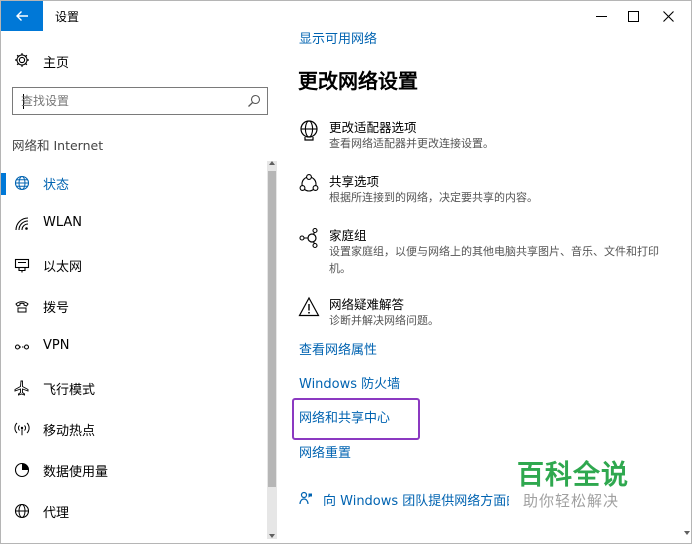  What do you see at coordinates (483, 312) in the screenshot?
I see `setting-troubleshoot: 网络疑难解答 诊断并解决网络问题。` at bounding box center [483, 312].